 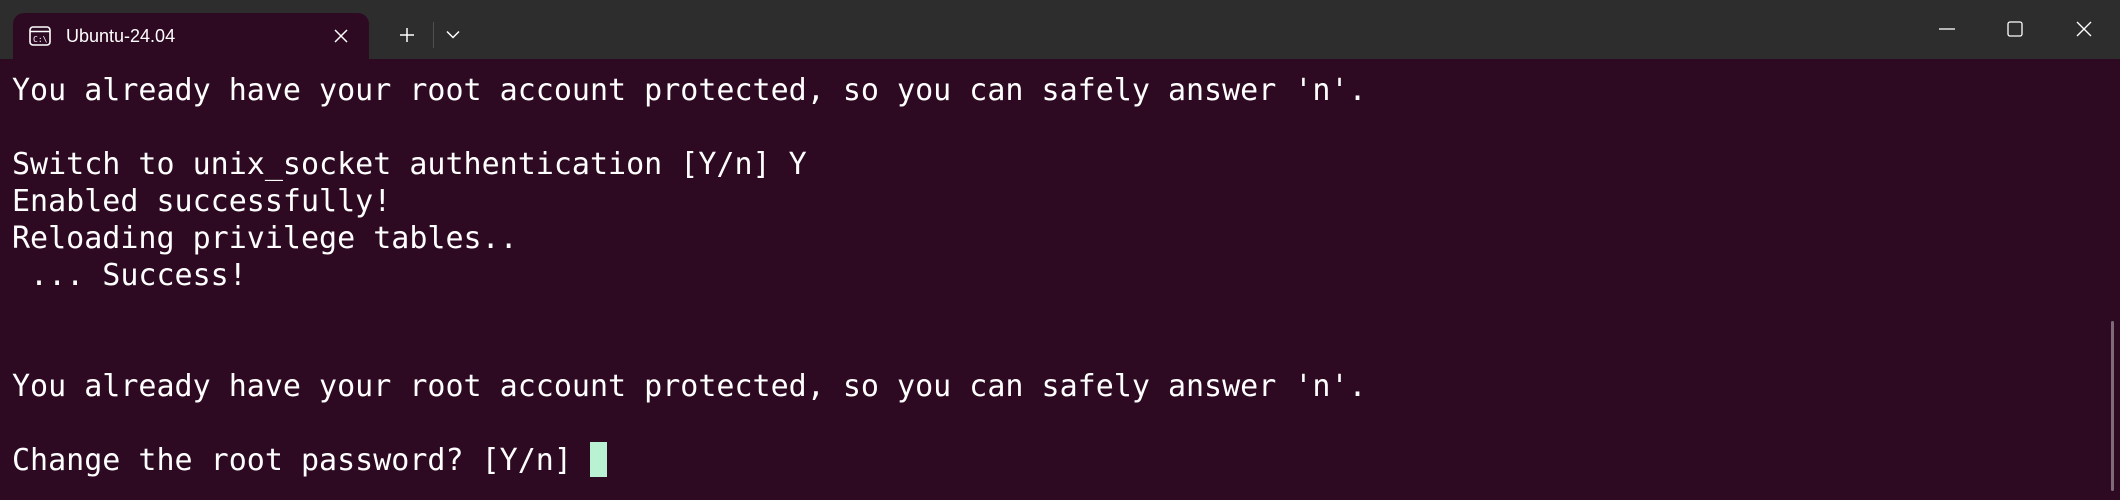 What do you see at coordinates (40, 39) in the screenshot?
I see `svg-text: C:\` at bounding box center [40, 39].